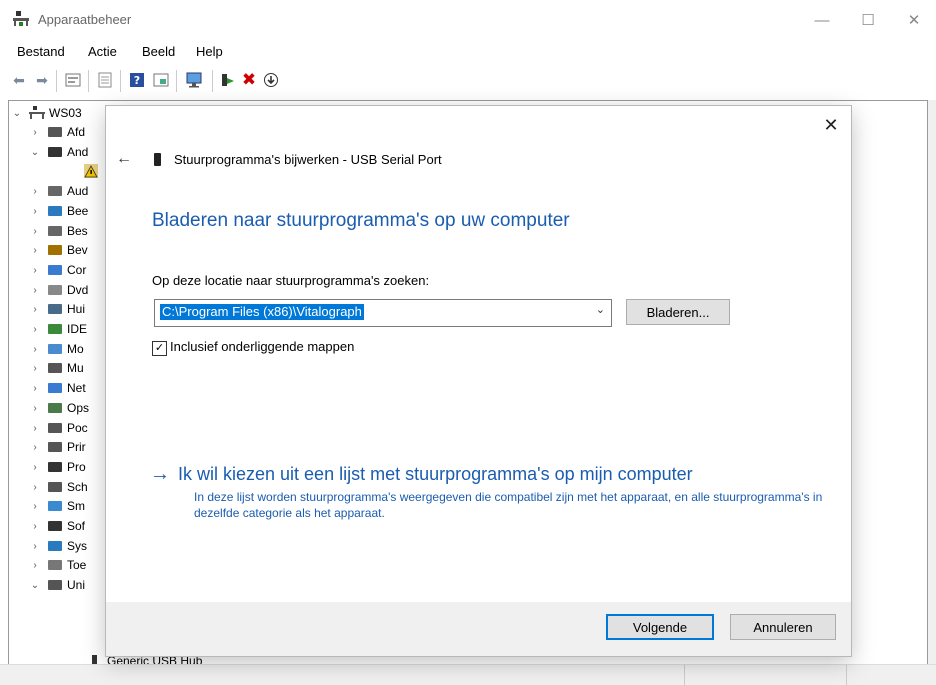 The height and width of the screenshot is (685, 936). I want to click on tree-label: Aud, so click(78, 191).